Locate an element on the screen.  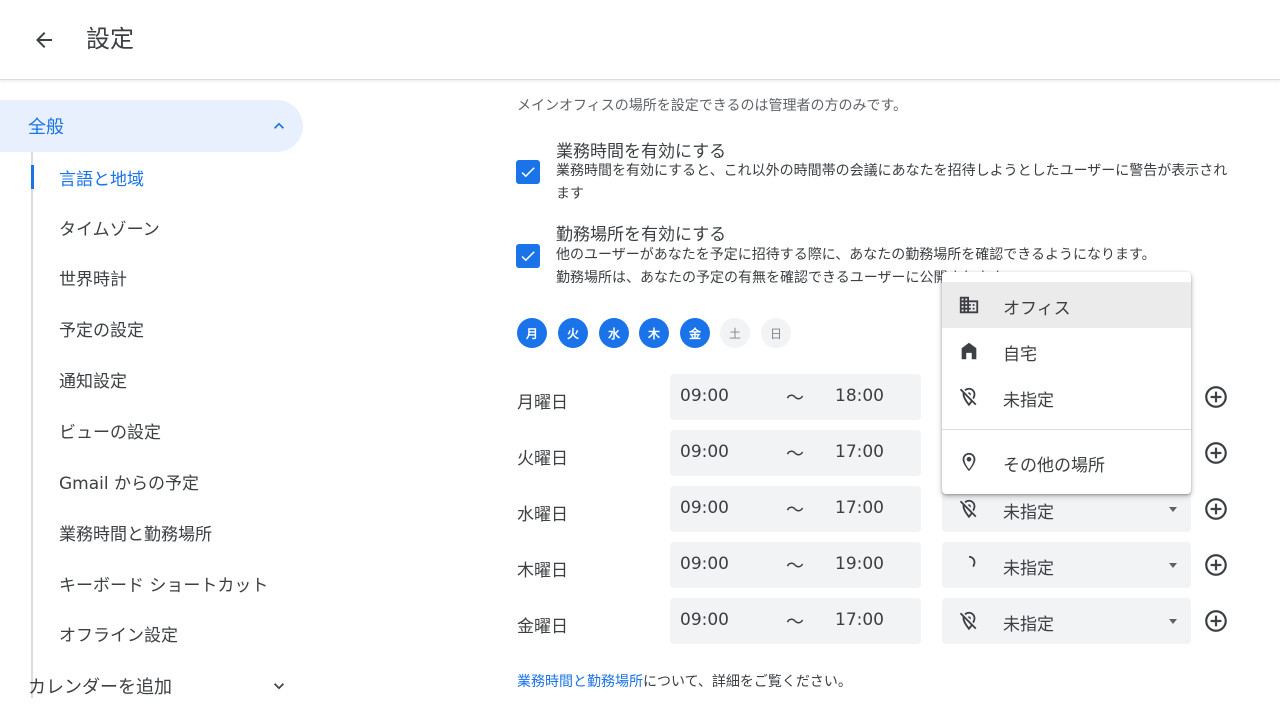
nav-add-calendar: カレンダーを追加 is located at coordinates (151, 686).